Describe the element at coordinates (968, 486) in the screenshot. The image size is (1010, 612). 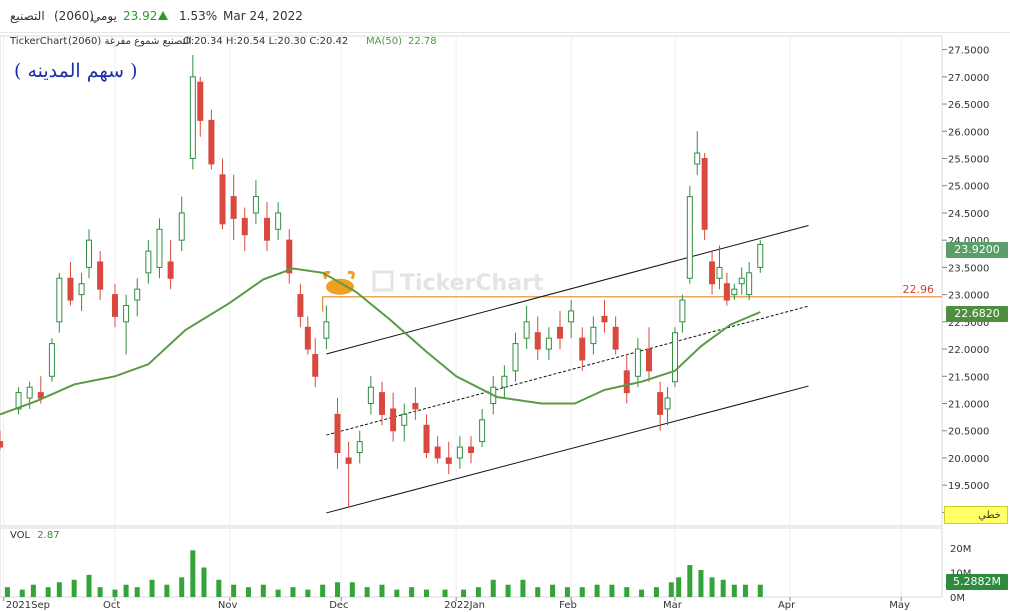
I see `price-tick-label: 19.5000` at that location.